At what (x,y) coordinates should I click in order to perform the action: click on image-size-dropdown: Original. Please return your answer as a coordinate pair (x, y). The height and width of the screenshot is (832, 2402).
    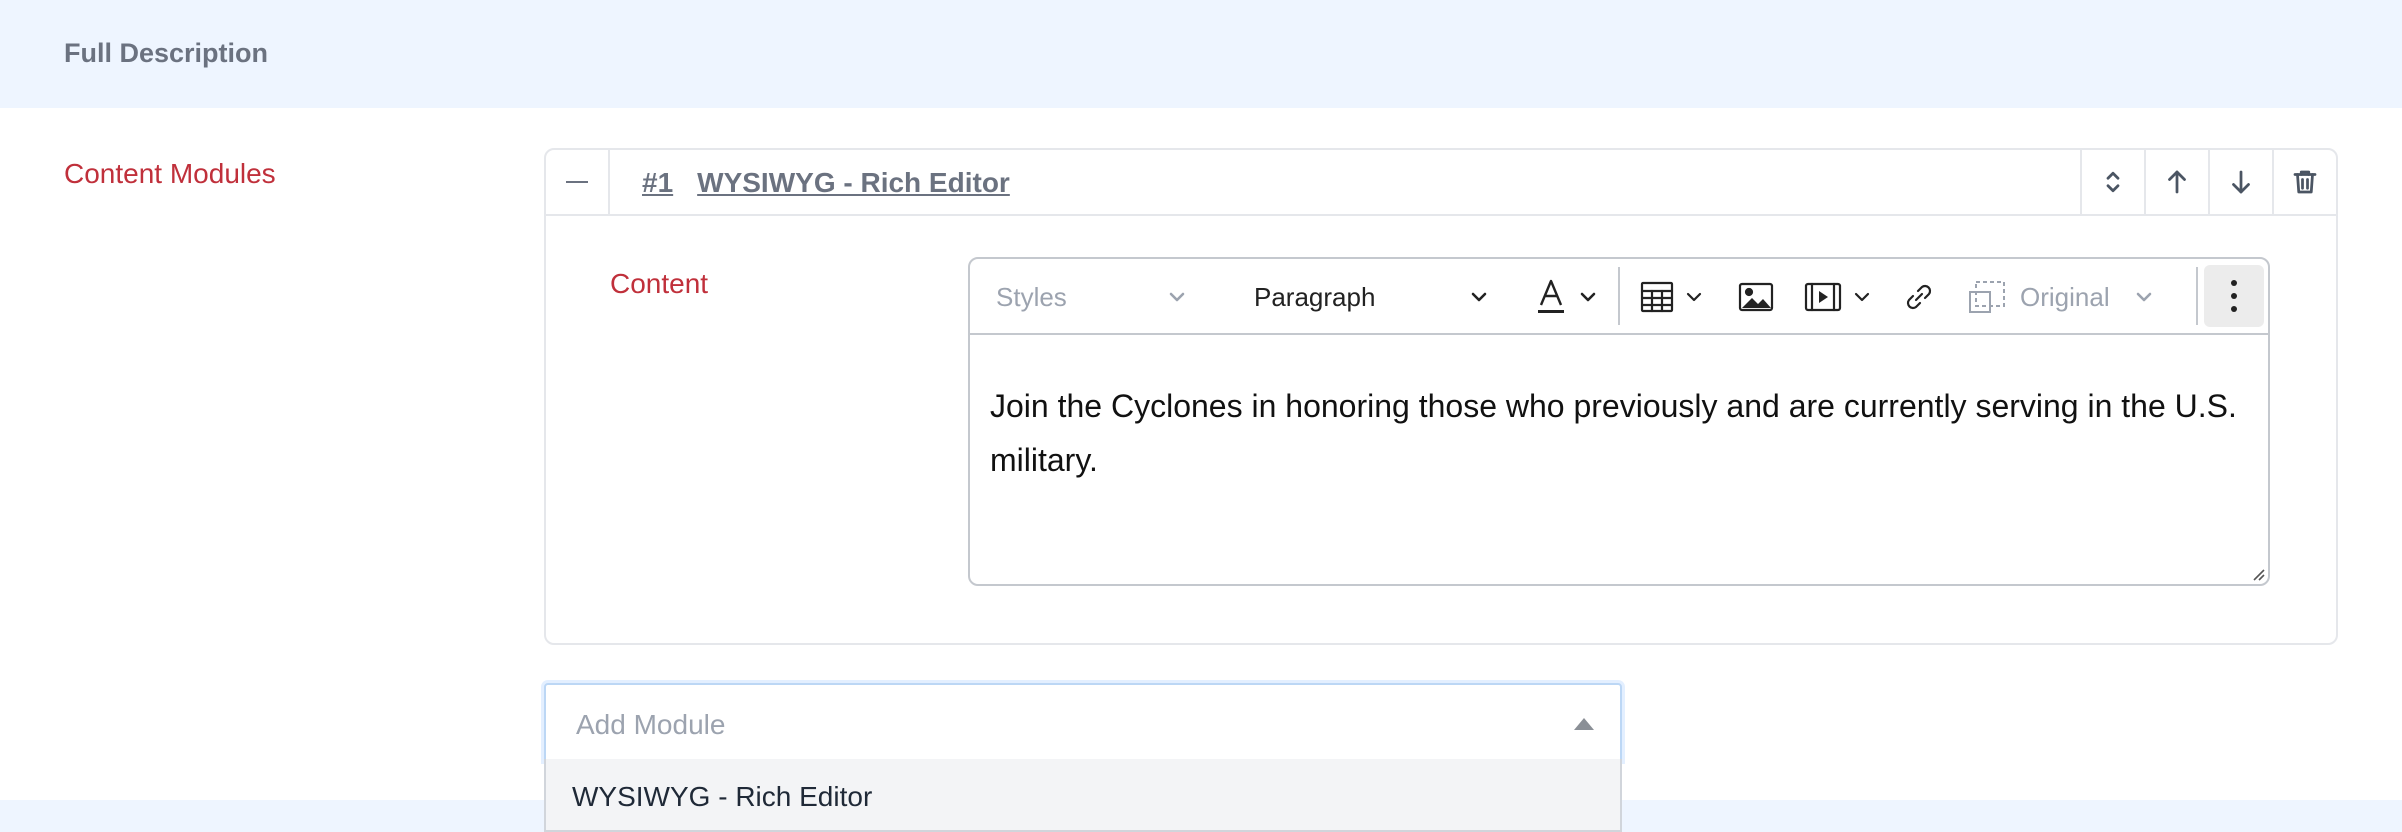
    Looking at the image, I should click on (2061, 297).